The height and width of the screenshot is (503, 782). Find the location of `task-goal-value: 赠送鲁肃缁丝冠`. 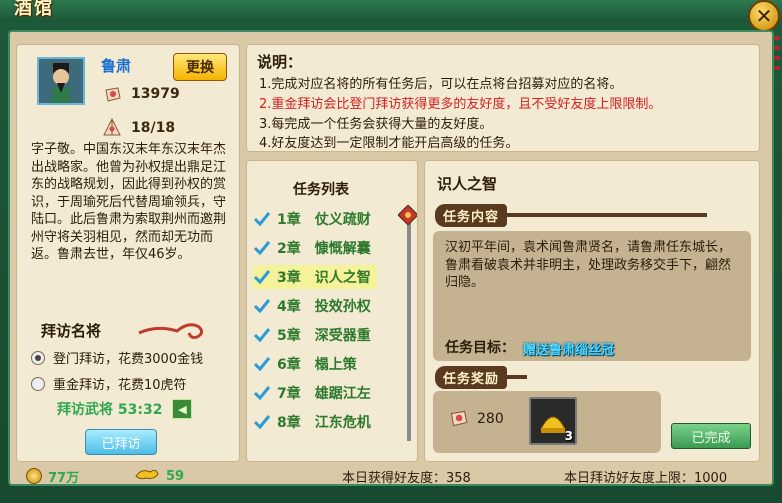

task-goal-value: 赠送鲁肃缁丝冠 is located at coordinates (569, 350).